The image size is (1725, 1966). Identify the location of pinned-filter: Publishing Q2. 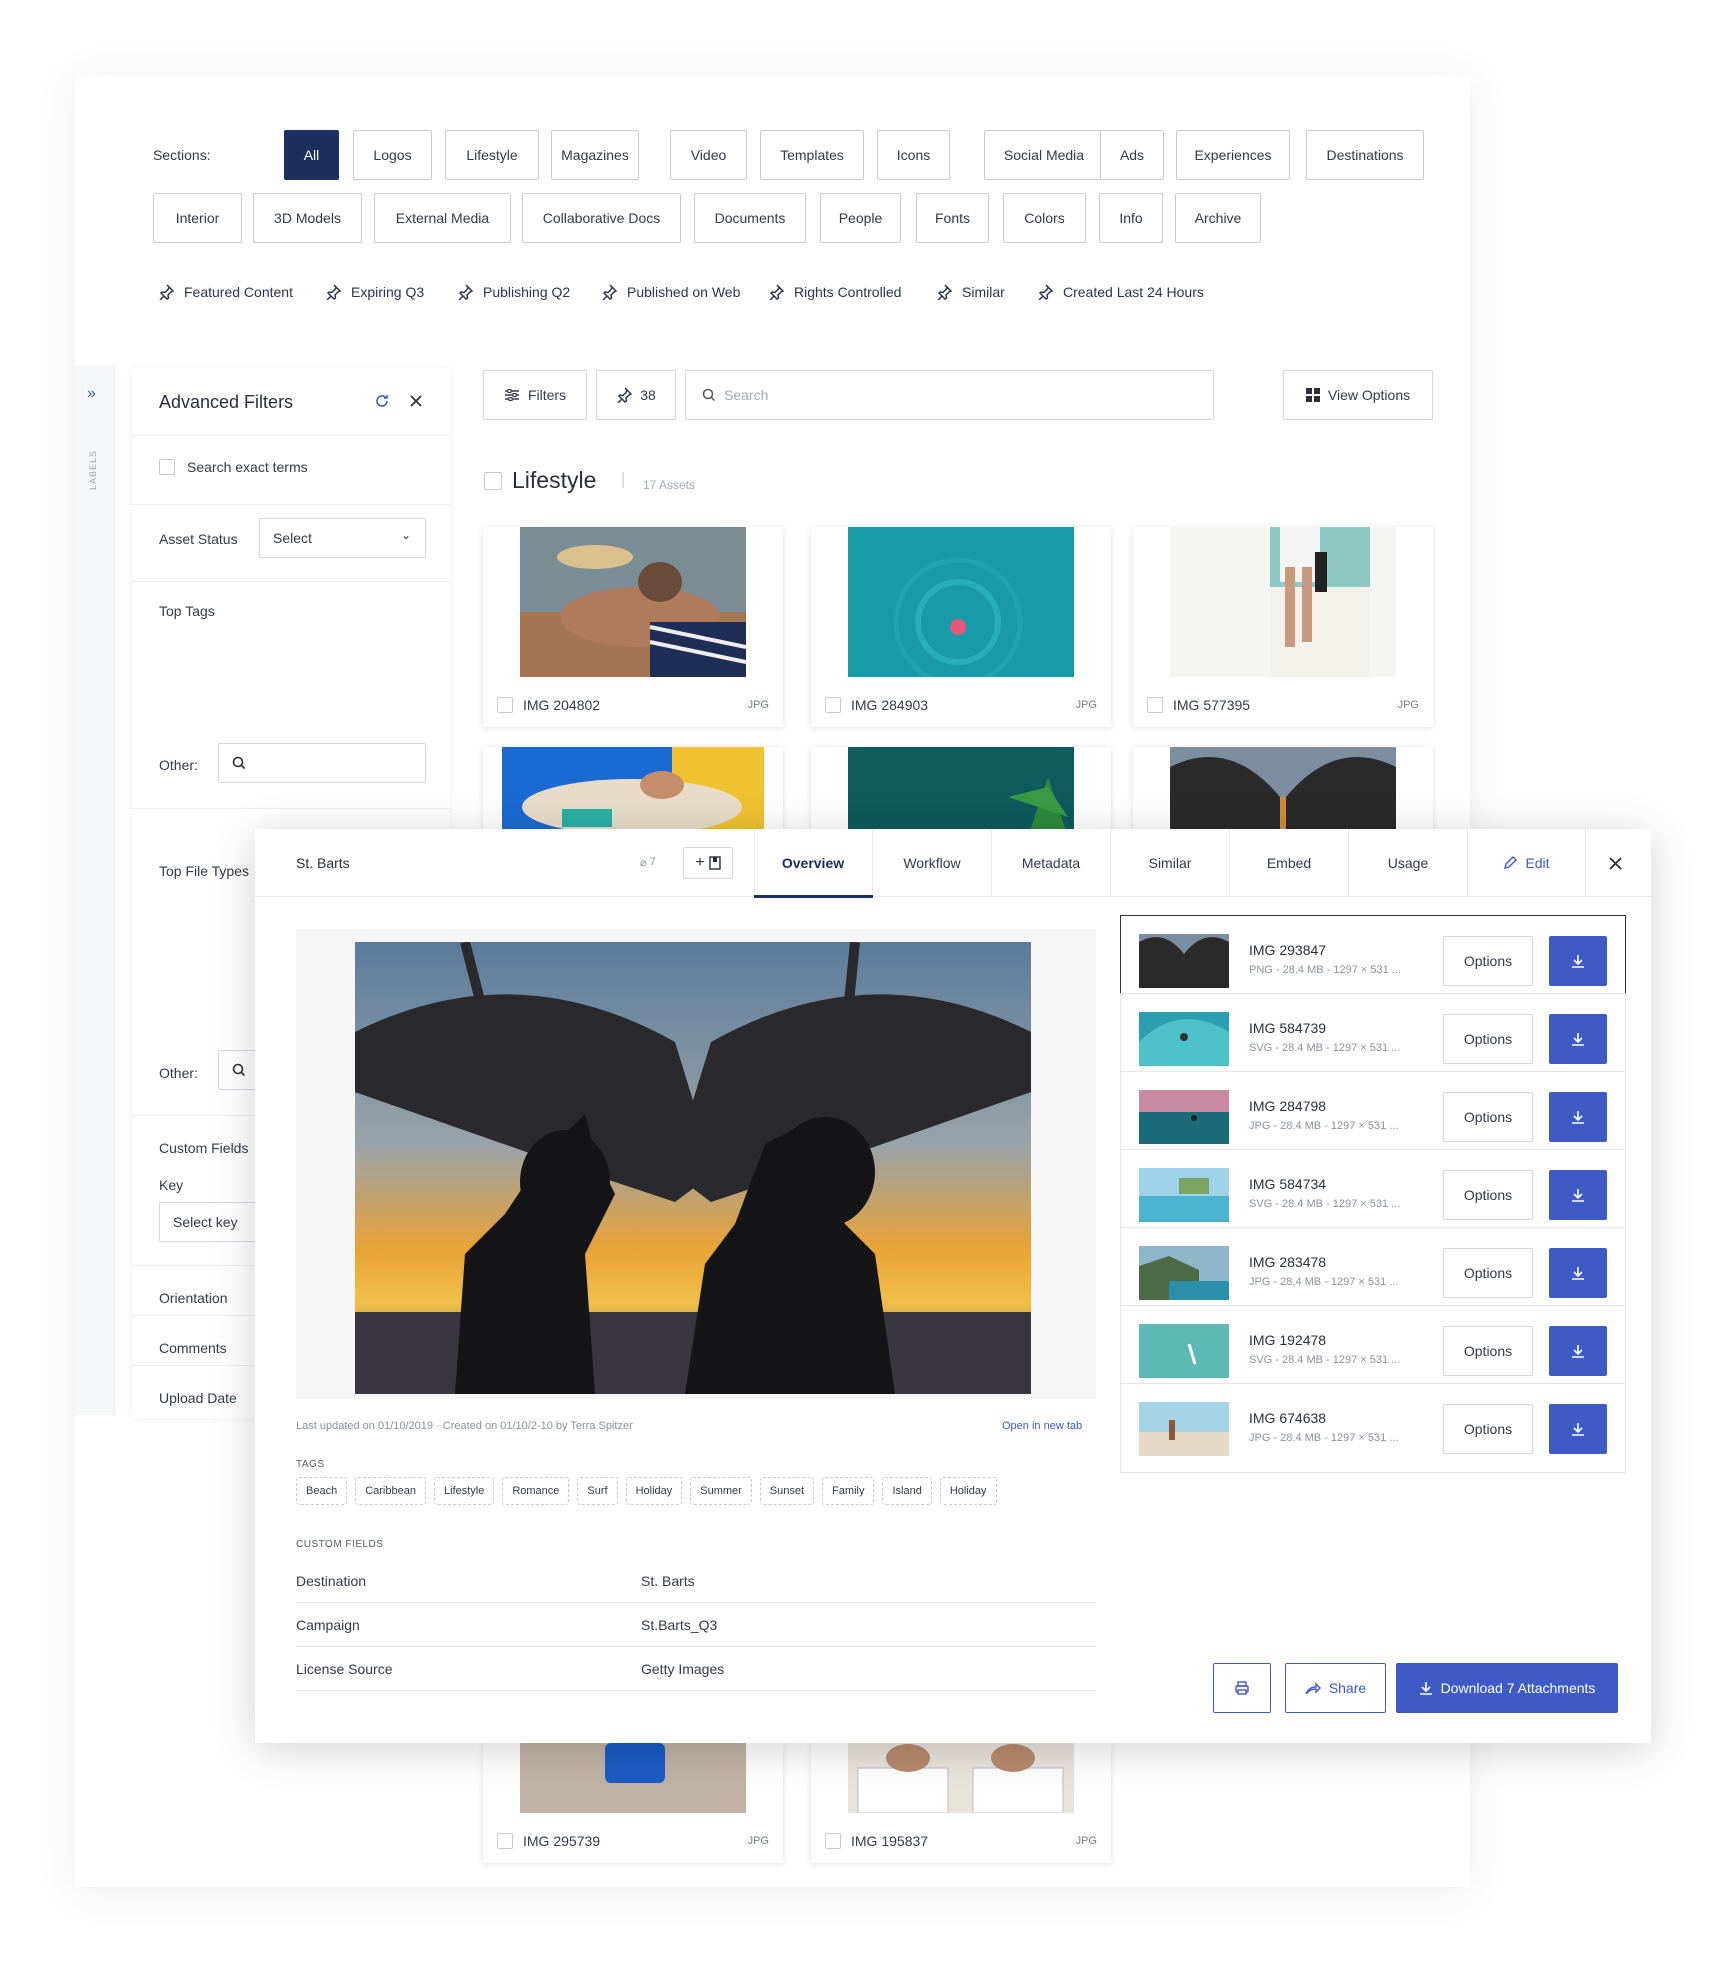
(513, 292).